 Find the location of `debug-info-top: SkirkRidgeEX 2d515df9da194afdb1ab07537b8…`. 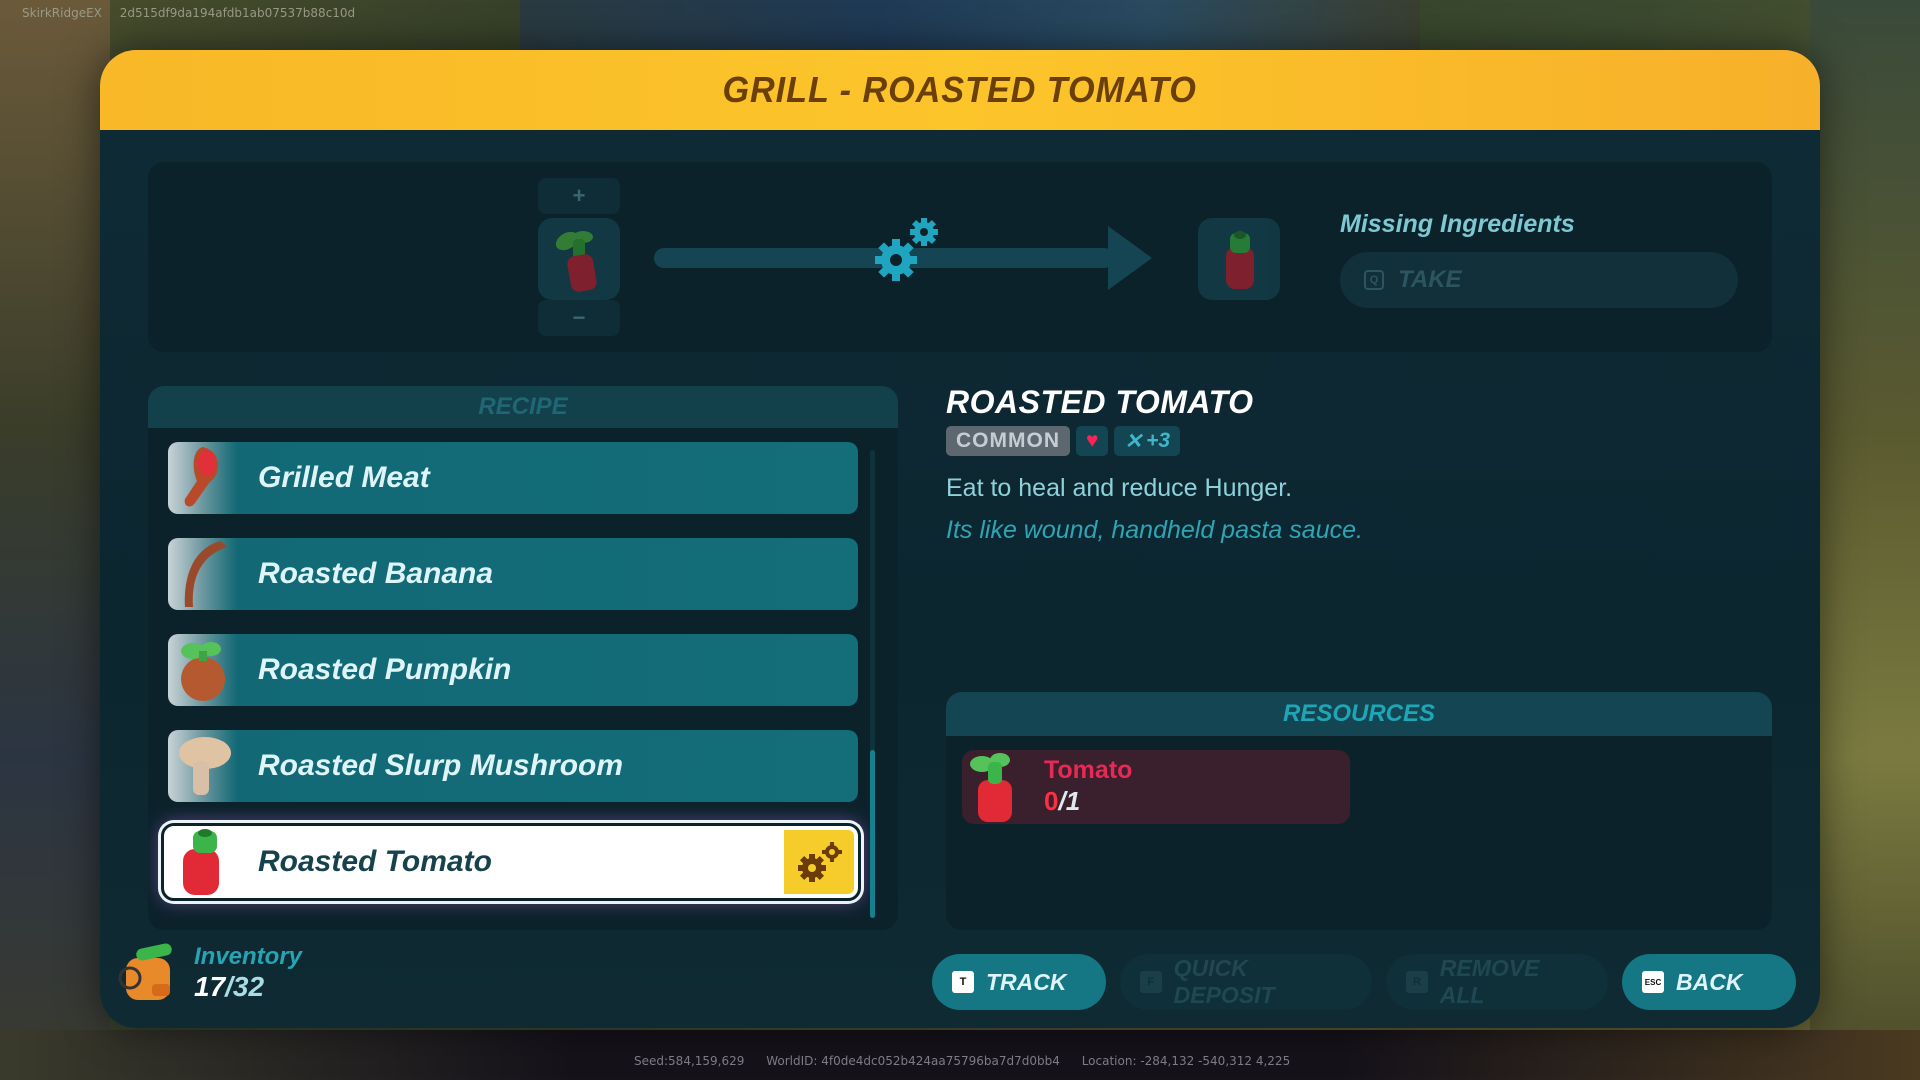

debug-info-top: SkirkRidgeEX 2d515df9da194afdb1ab07537b8… is located at coordinates (195, 13).